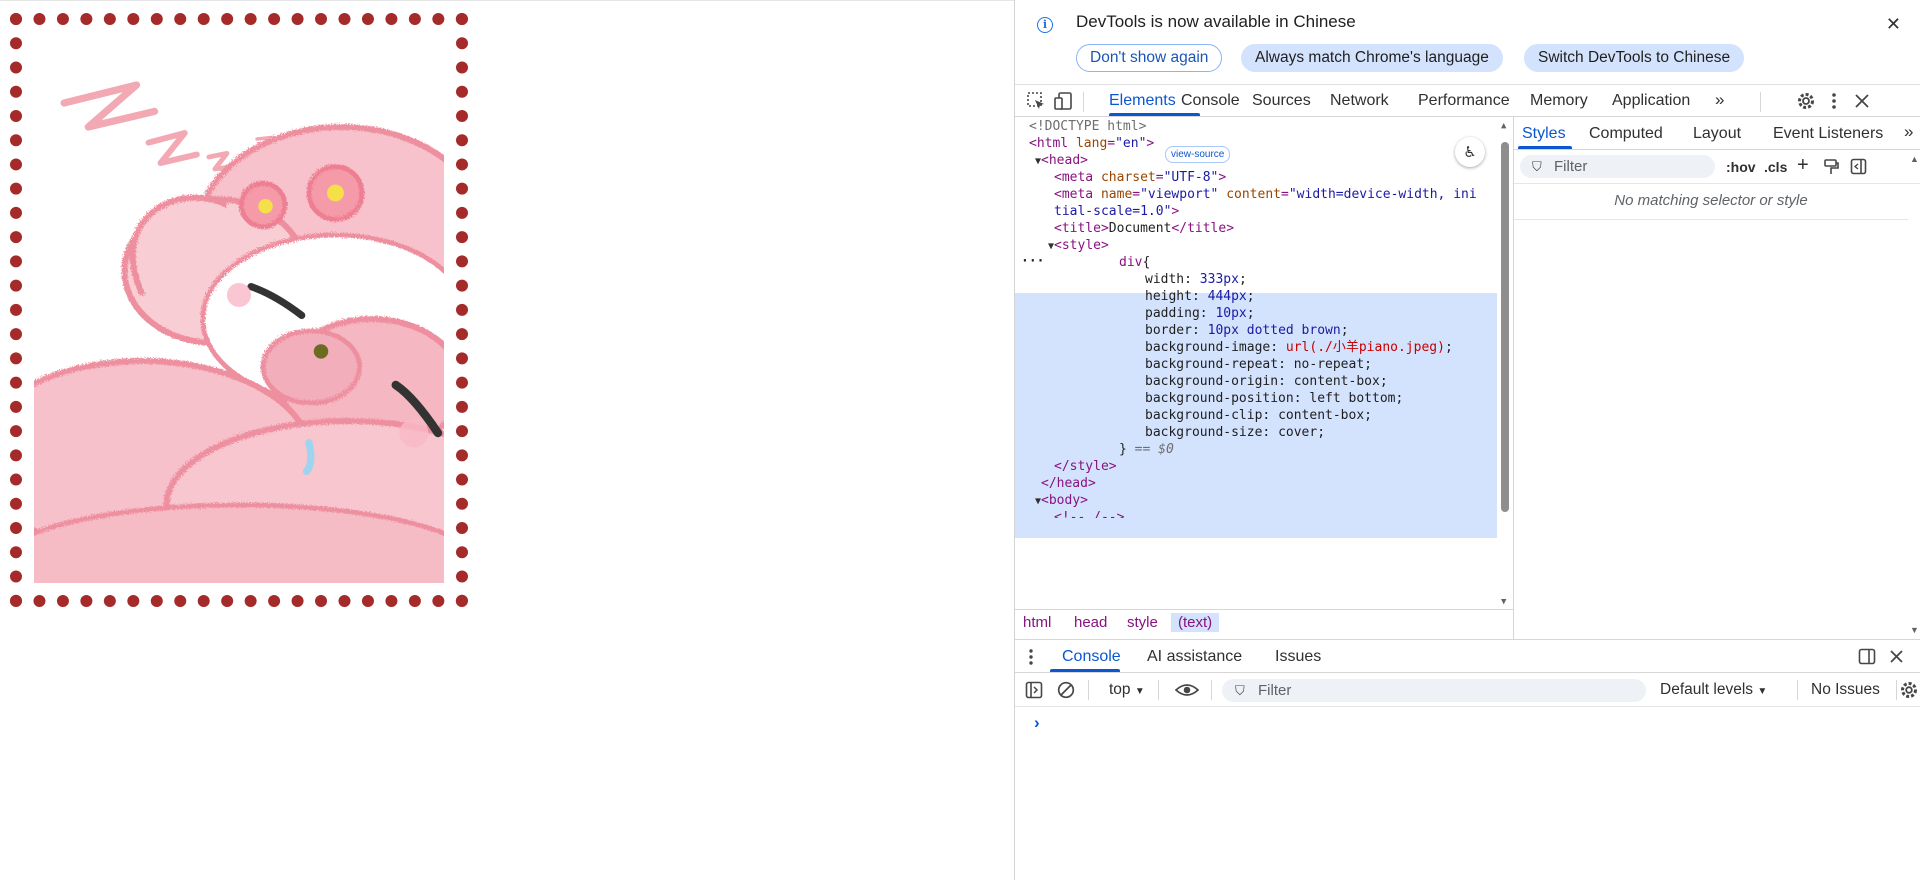  I want to click on css-value: 444px, so click(1227, 296).